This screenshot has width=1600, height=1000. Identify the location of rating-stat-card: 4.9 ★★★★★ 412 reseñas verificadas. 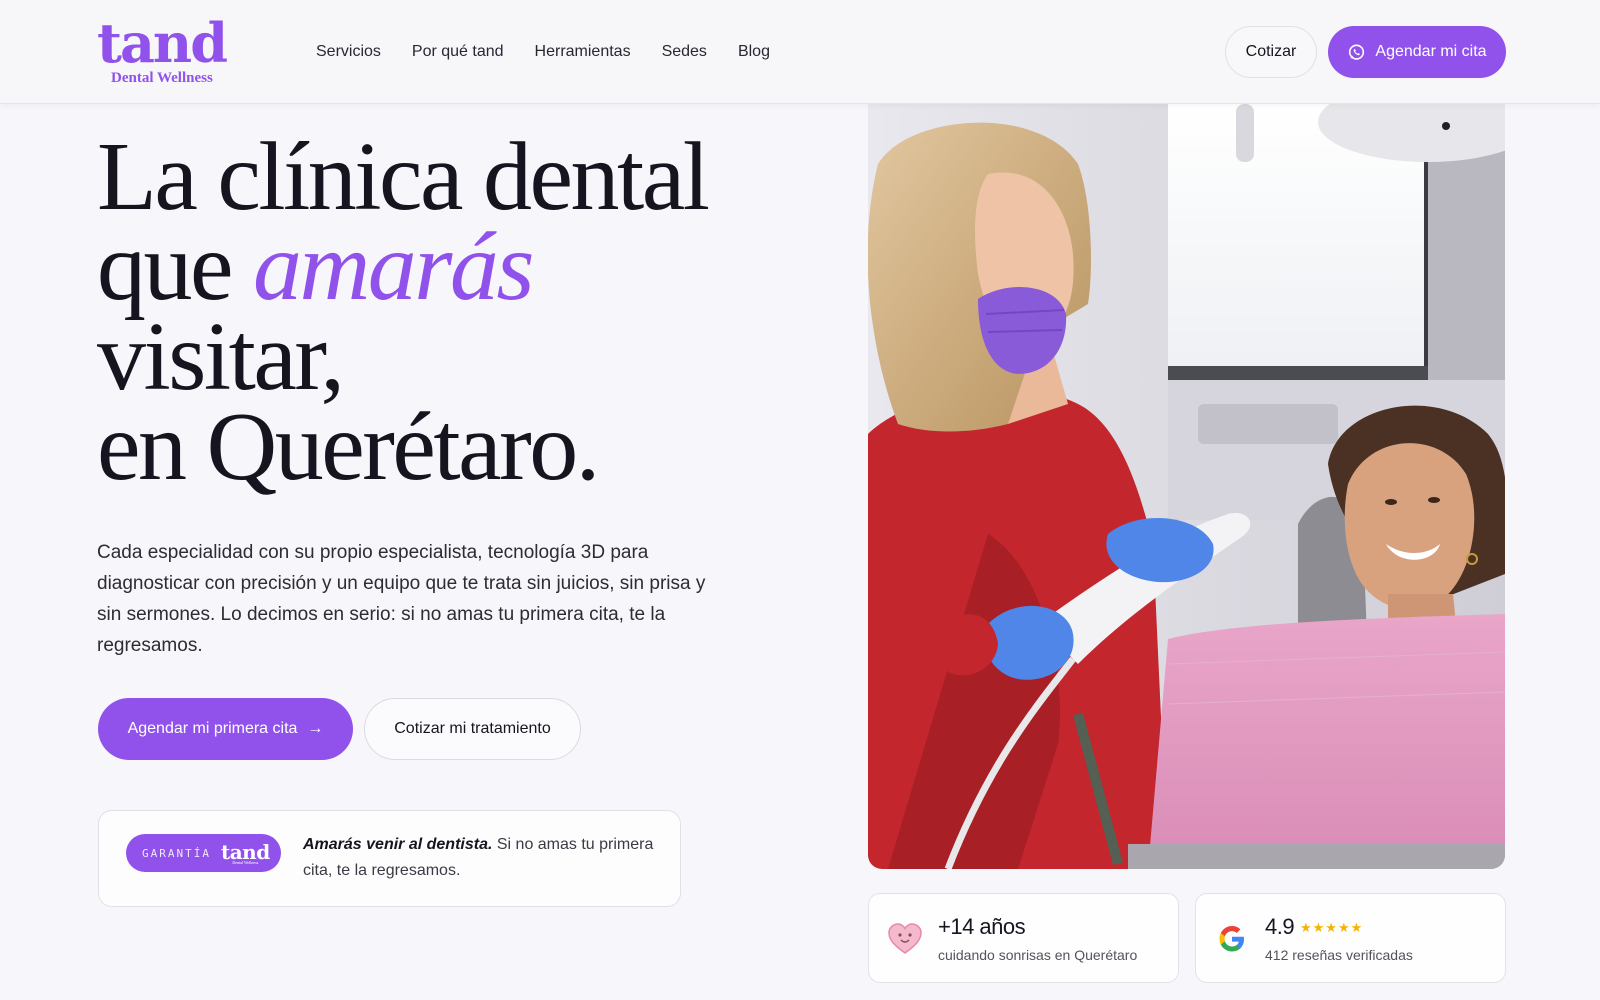
(1350, 938).